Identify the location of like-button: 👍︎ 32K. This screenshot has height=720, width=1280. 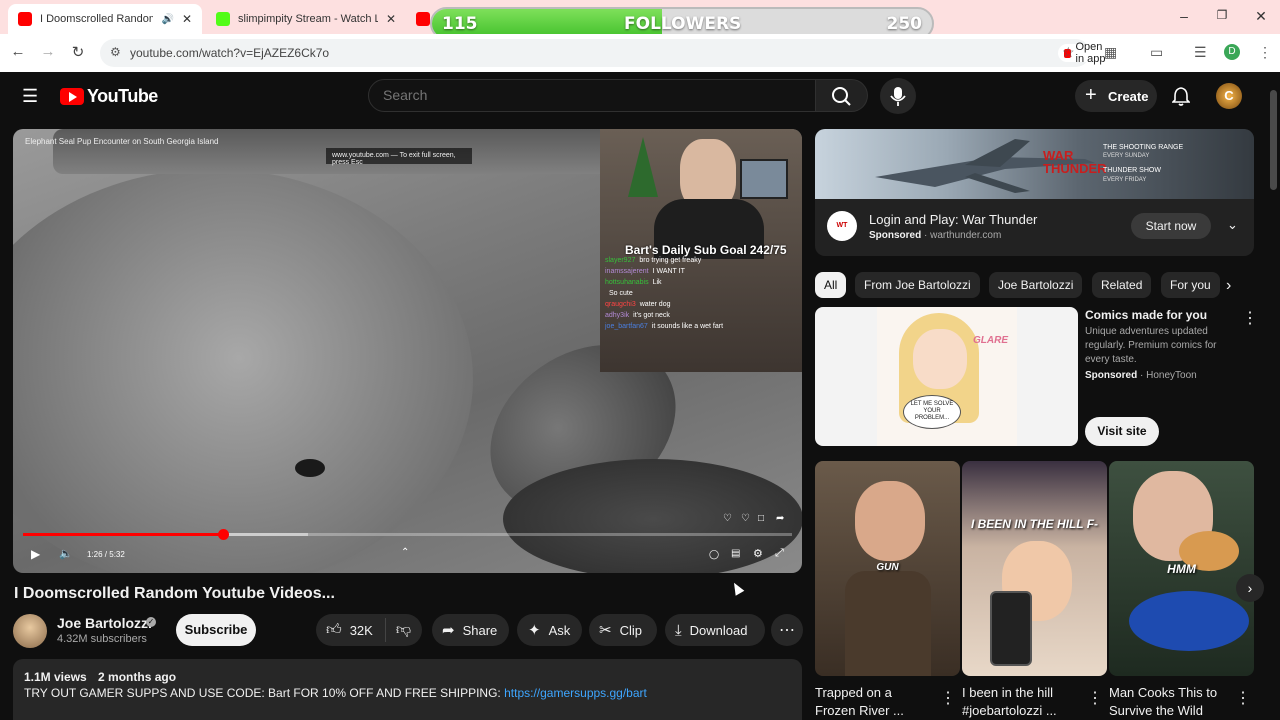
(356, 630).